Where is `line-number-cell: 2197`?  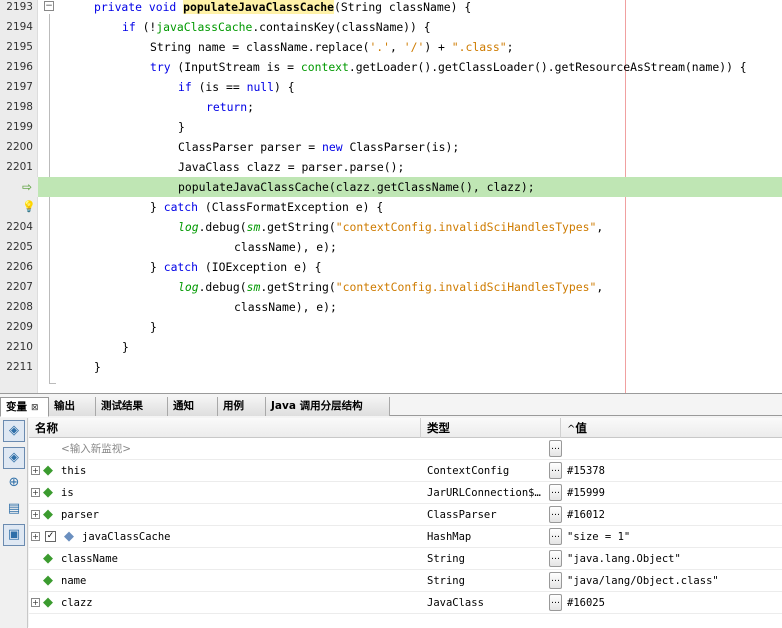 line-number-cell: 2197 is located at coordinates (19, 87).